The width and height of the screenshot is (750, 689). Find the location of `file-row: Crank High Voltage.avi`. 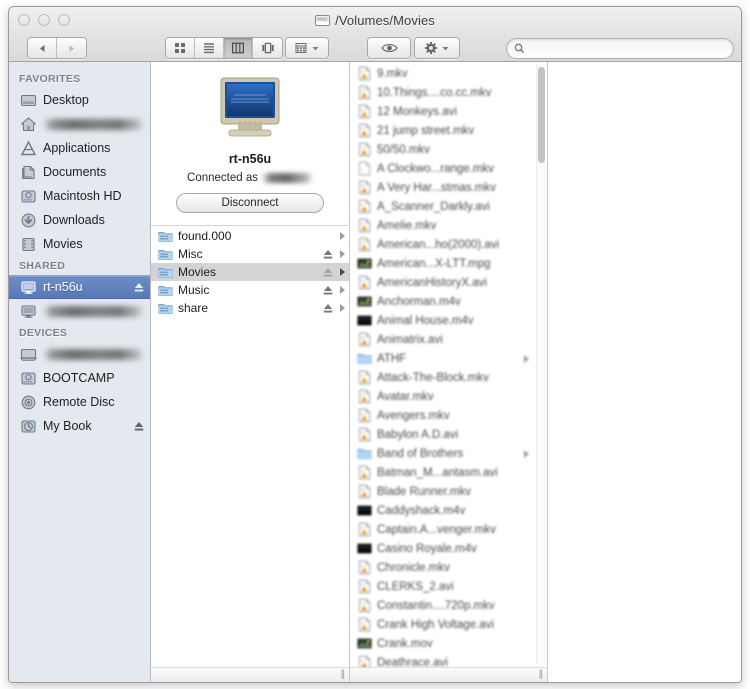

file-row: Crank High Voltage.avi is located at coordinates (448, 624).